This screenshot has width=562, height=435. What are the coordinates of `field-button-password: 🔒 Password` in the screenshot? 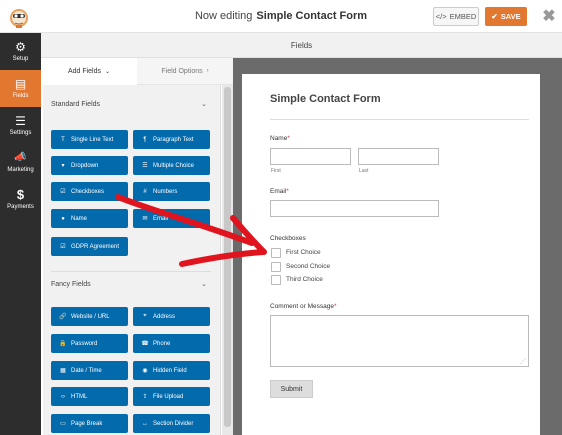 It's located at (89, 343).